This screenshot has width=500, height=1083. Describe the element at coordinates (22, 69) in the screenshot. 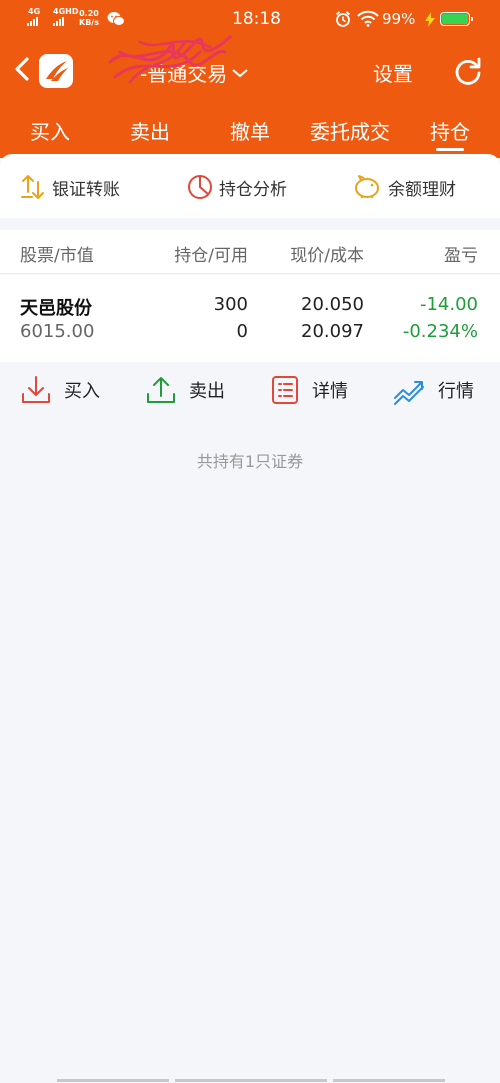

I see `back-arrow-icon` at that location.